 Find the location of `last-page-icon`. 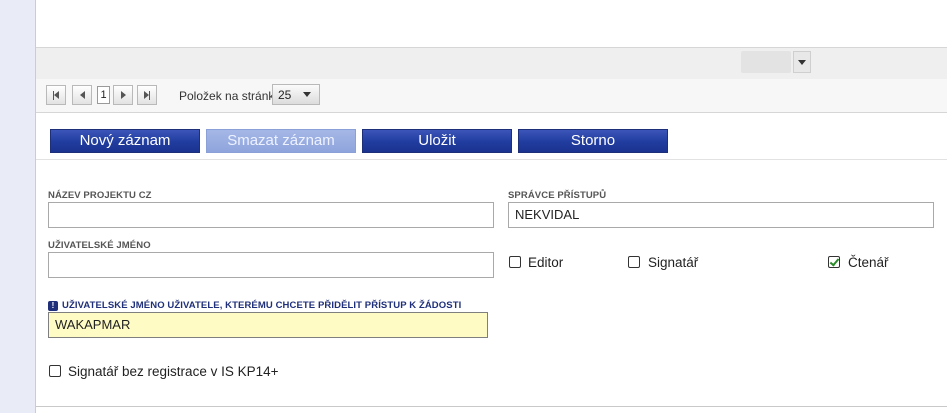

last-page-icon is located at coordinates (147, 95).